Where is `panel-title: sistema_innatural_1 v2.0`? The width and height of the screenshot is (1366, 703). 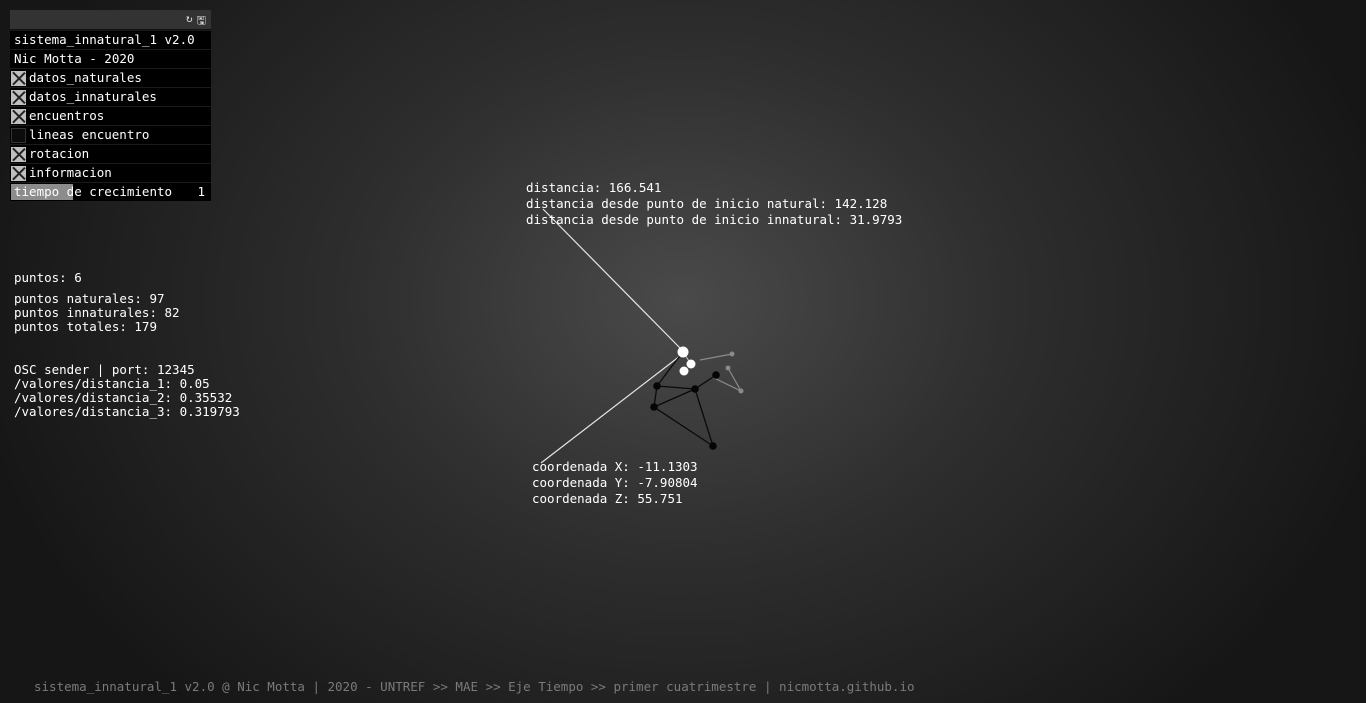 panel-title: sistema_innatural_1 v2.0 is located at coordinates (110, 39).